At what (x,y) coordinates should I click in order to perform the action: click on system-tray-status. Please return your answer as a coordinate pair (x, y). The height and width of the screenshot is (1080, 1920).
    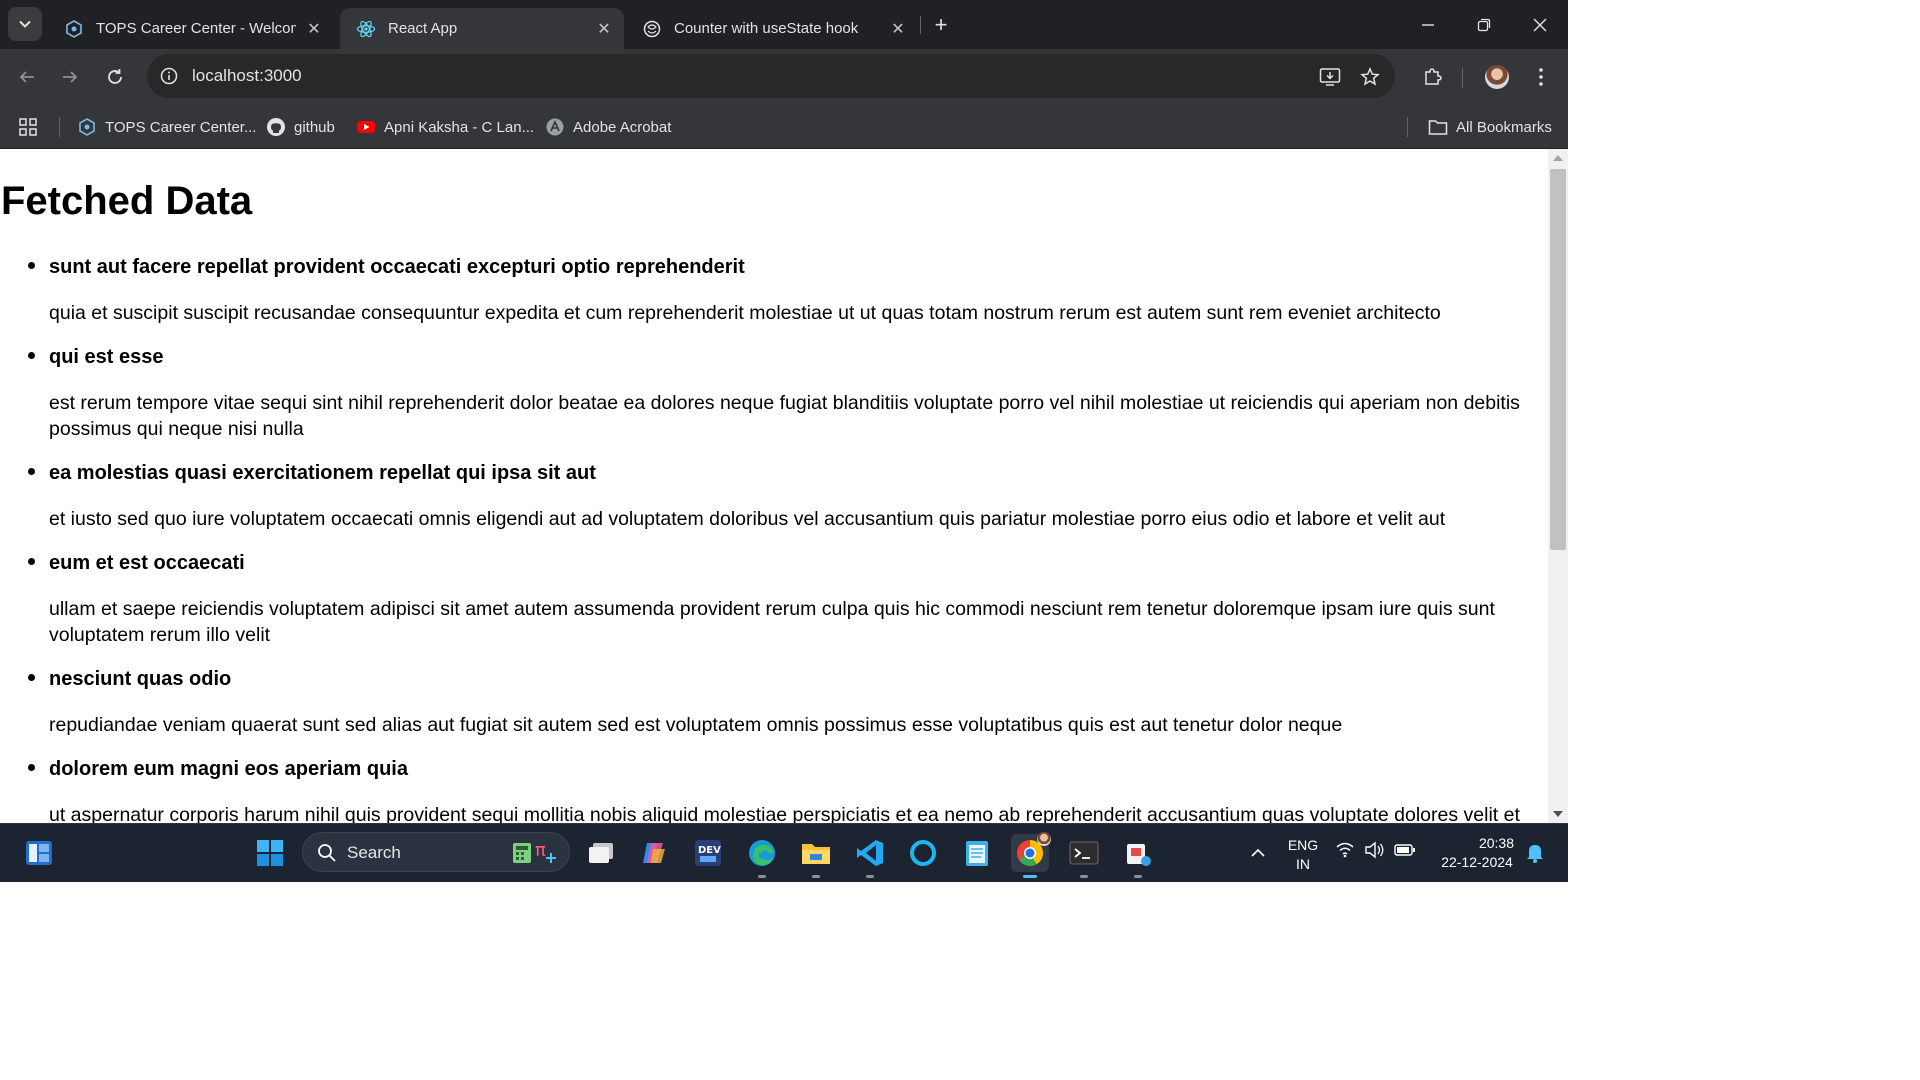
    Looking at the image, I should click on (1376, 850).